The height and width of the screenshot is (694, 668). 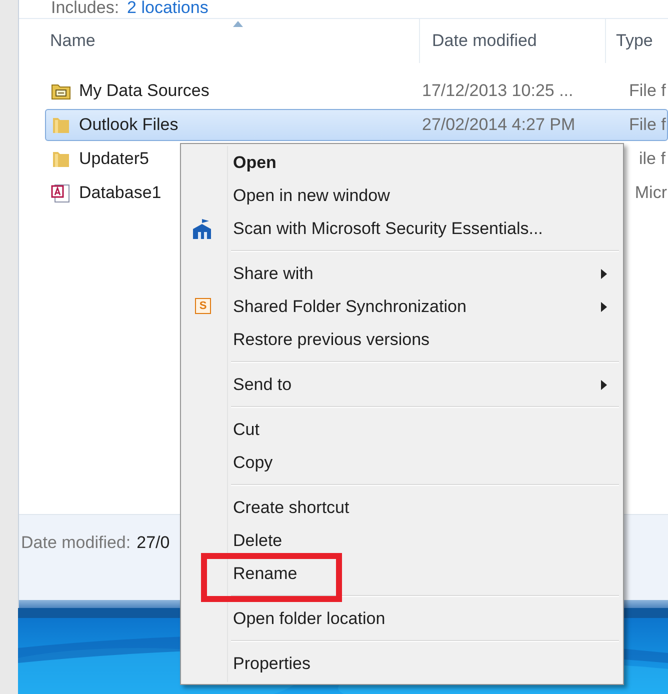 What do you see at coordinates (128, 125) in the screenshot?
I see `file-name: Outlook Files` at bounding box center [128, 125].